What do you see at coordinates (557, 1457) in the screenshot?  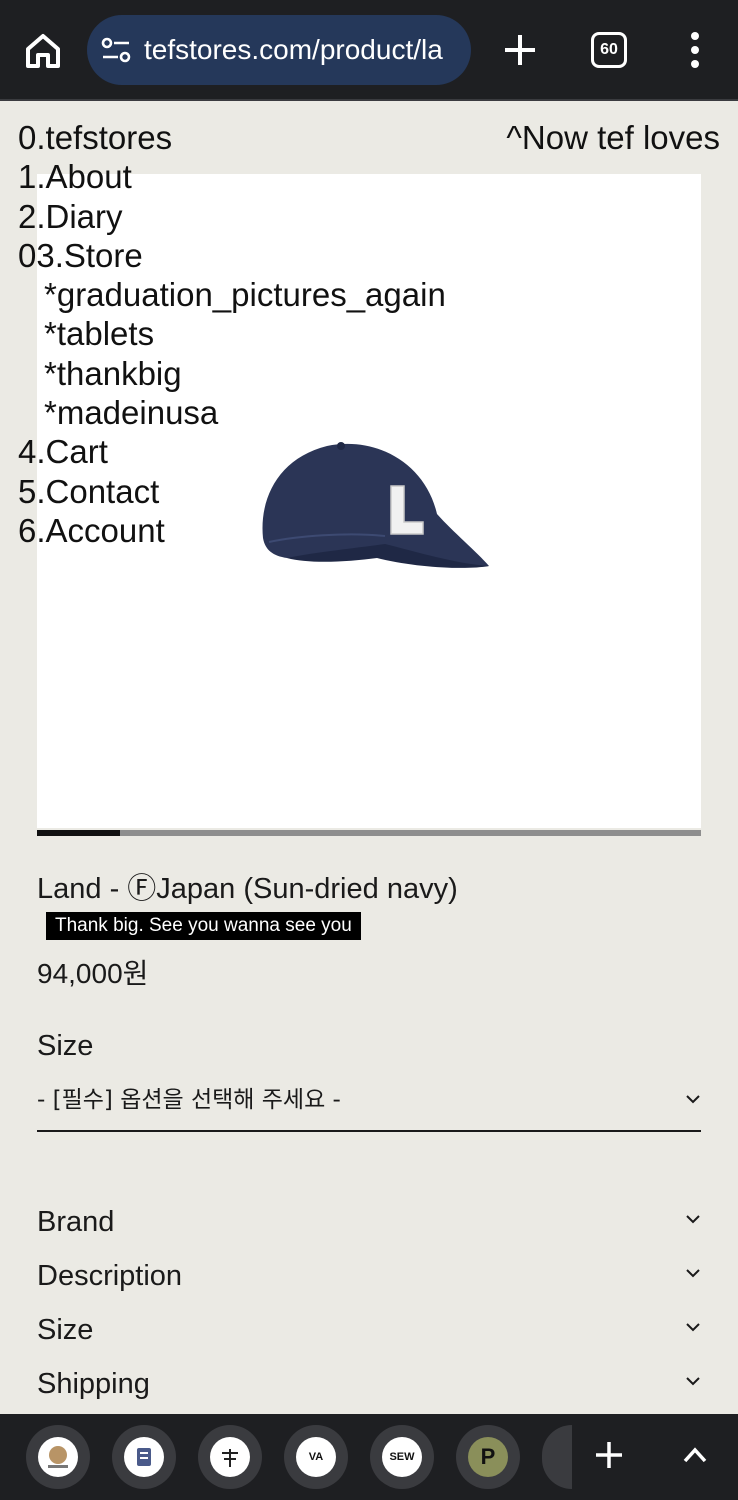 I see `tab-thumbnail-partial` at bounding box center [557, 1457].